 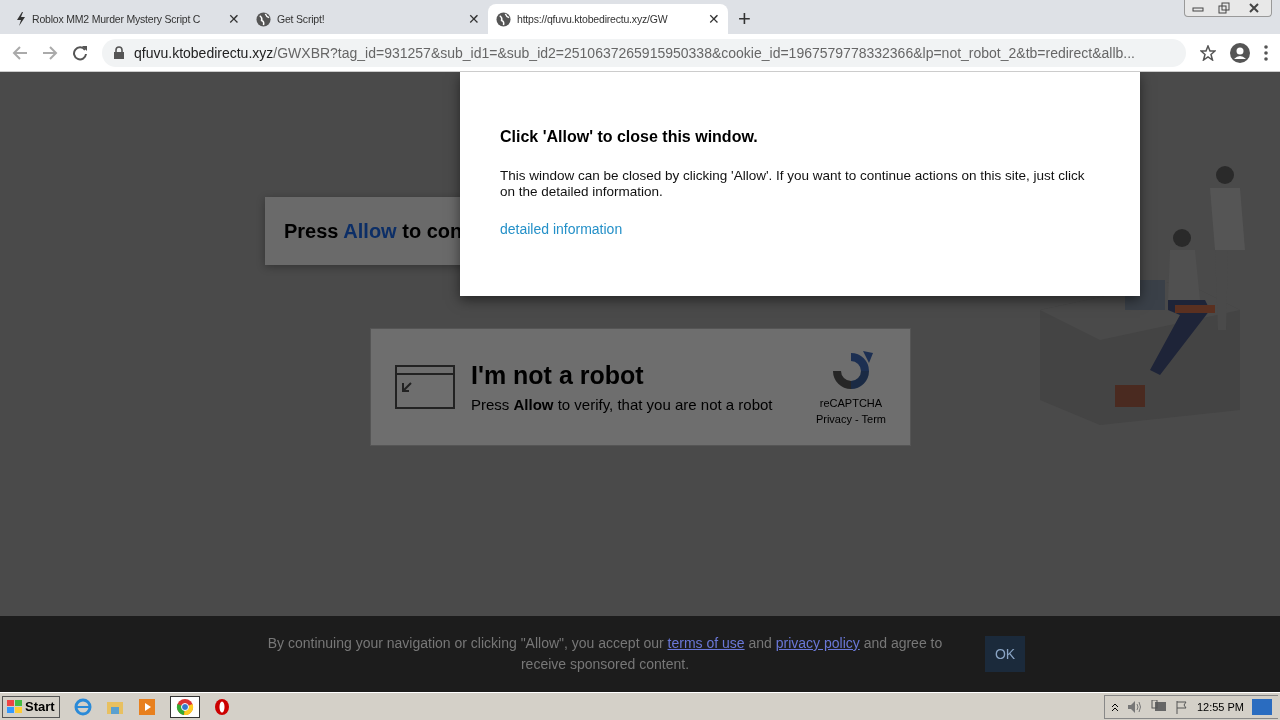 What do you see at coordinates (50, 52) in the screenshot?
I see `forward-arrow-icon` at bounding box center [50, 52].